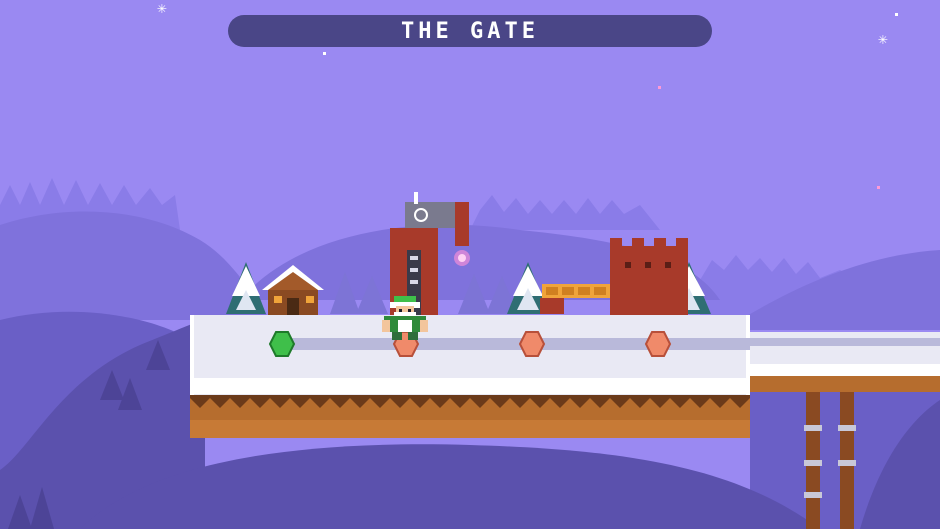 The width and height of the screenshot is (940, 529). I want to click on level-title: THE GATE, so click(470, 31).